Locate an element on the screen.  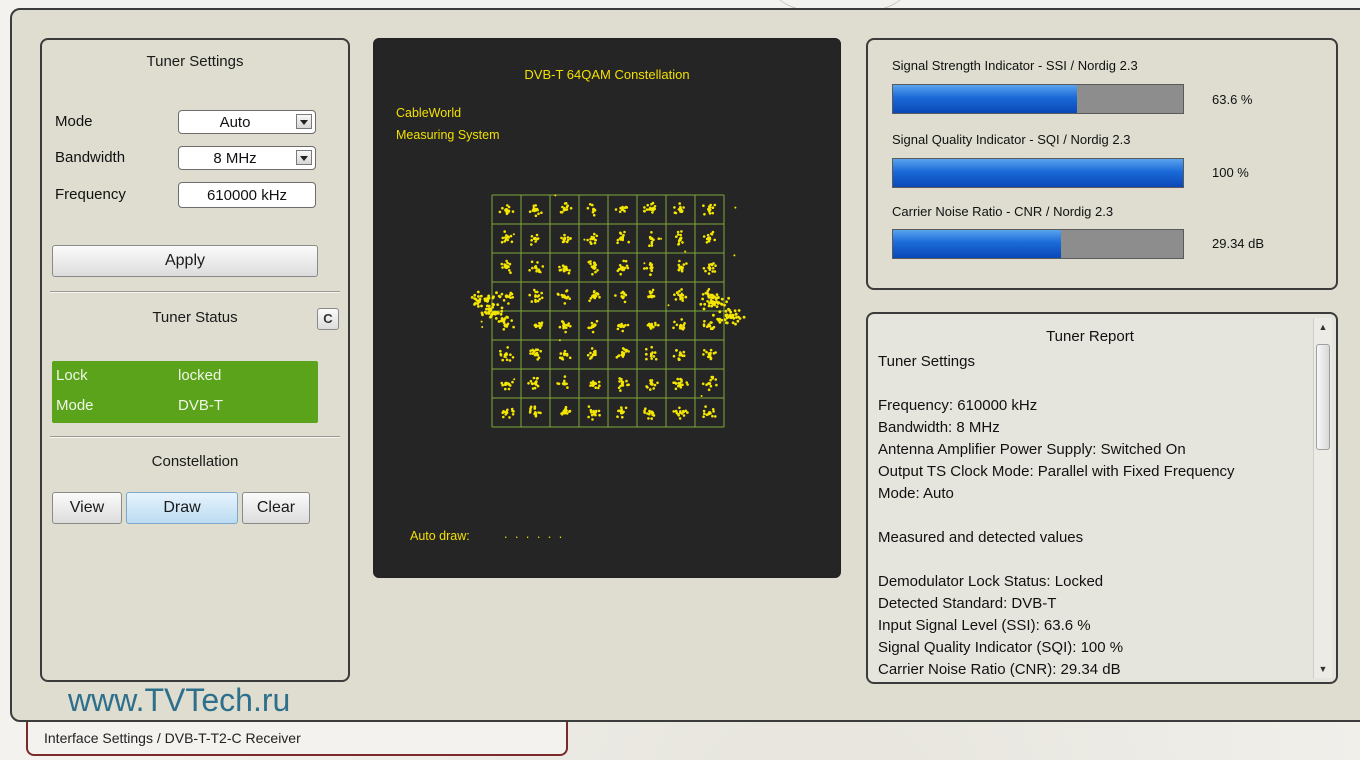
report-line: Measured and detected values is located at coordinates (981, 537).